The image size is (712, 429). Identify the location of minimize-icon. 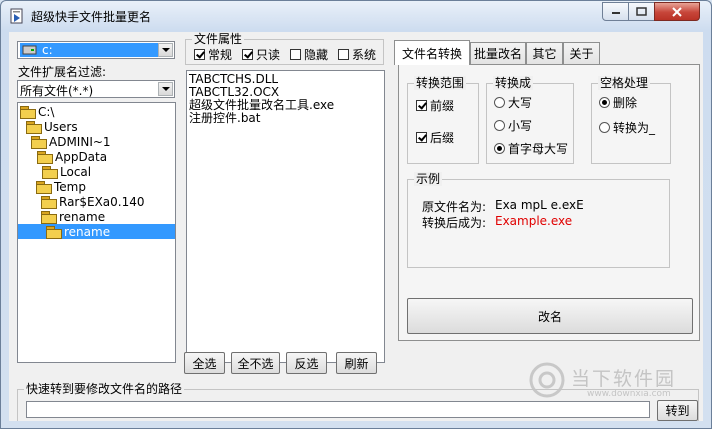
(615, 12).